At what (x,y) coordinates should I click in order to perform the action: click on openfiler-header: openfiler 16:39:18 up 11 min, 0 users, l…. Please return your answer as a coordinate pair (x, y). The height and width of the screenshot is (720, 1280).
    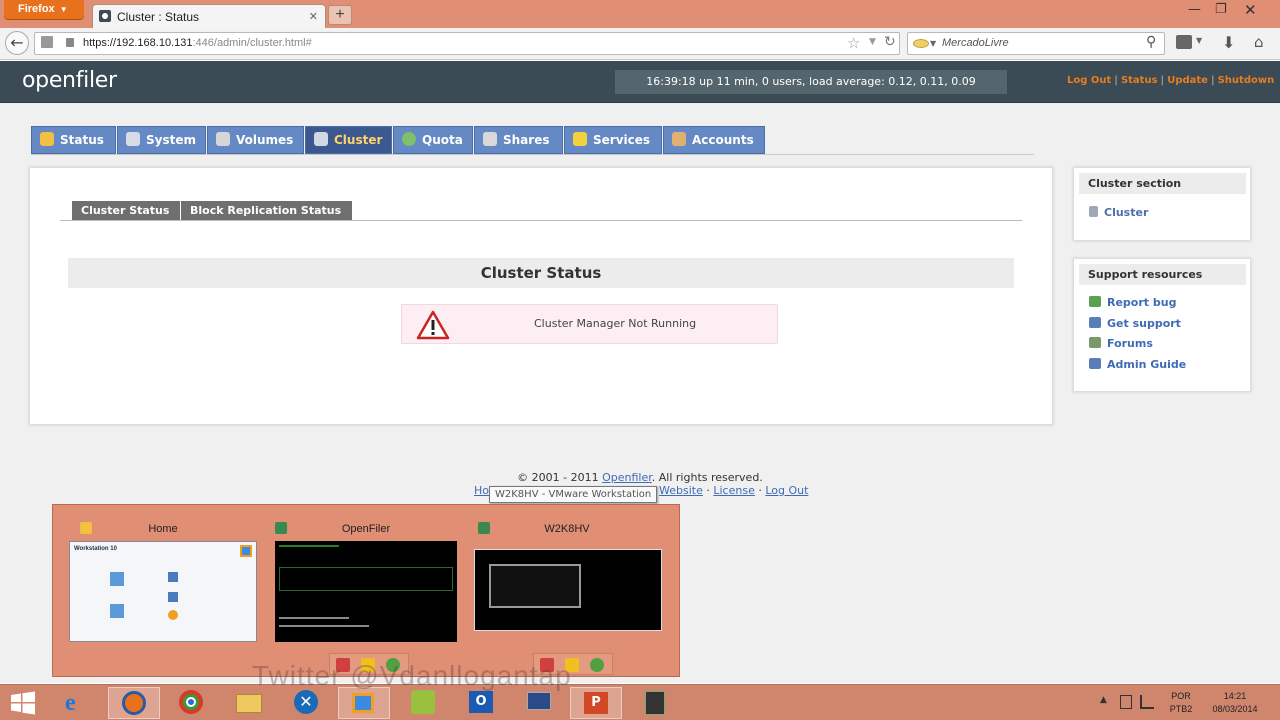
    Looking at the image, I should click on (640, 82).